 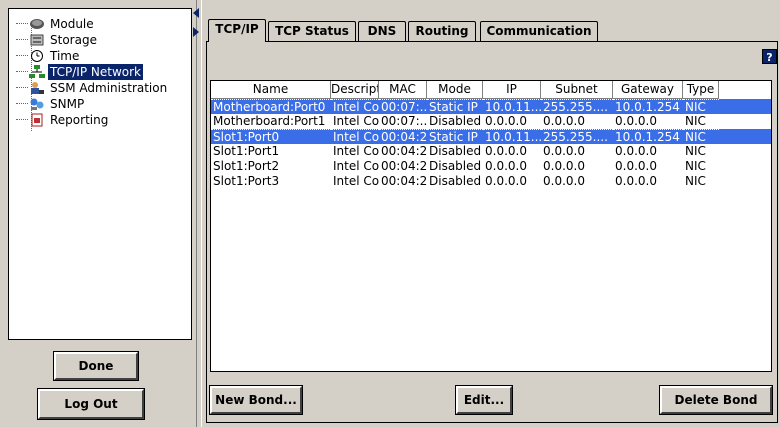 I want to click on module-icon, so click(x=37, y=24).